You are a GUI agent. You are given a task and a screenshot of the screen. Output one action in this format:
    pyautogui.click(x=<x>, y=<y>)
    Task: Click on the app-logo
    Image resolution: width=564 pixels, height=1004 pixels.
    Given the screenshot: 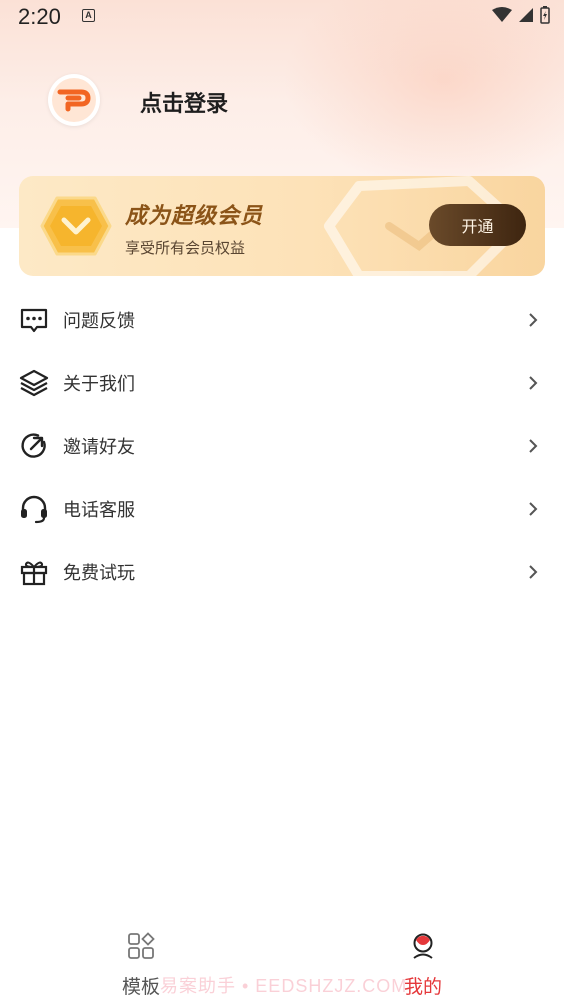 What is the action you would take?
    pyautogui.click(x=74, y=100)
    